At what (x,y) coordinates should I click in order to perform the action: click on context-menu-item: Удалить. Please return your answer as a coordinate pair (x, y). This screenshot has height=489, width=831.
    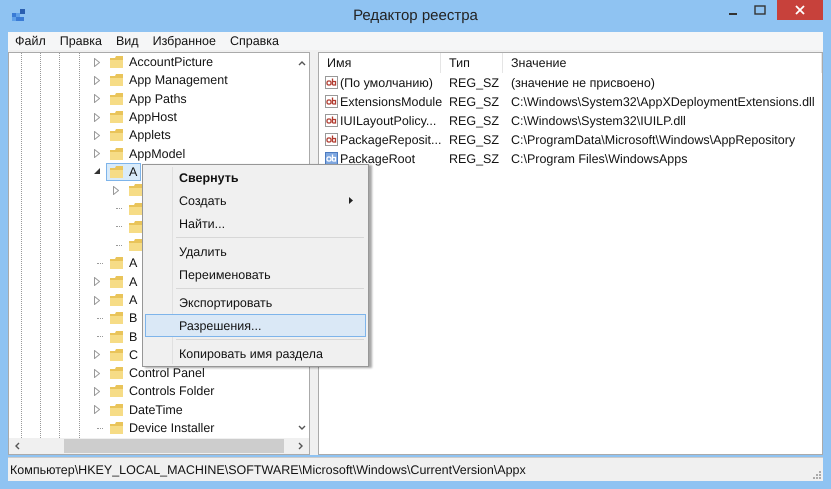
    Looking at the image, I should click on (255, 251).